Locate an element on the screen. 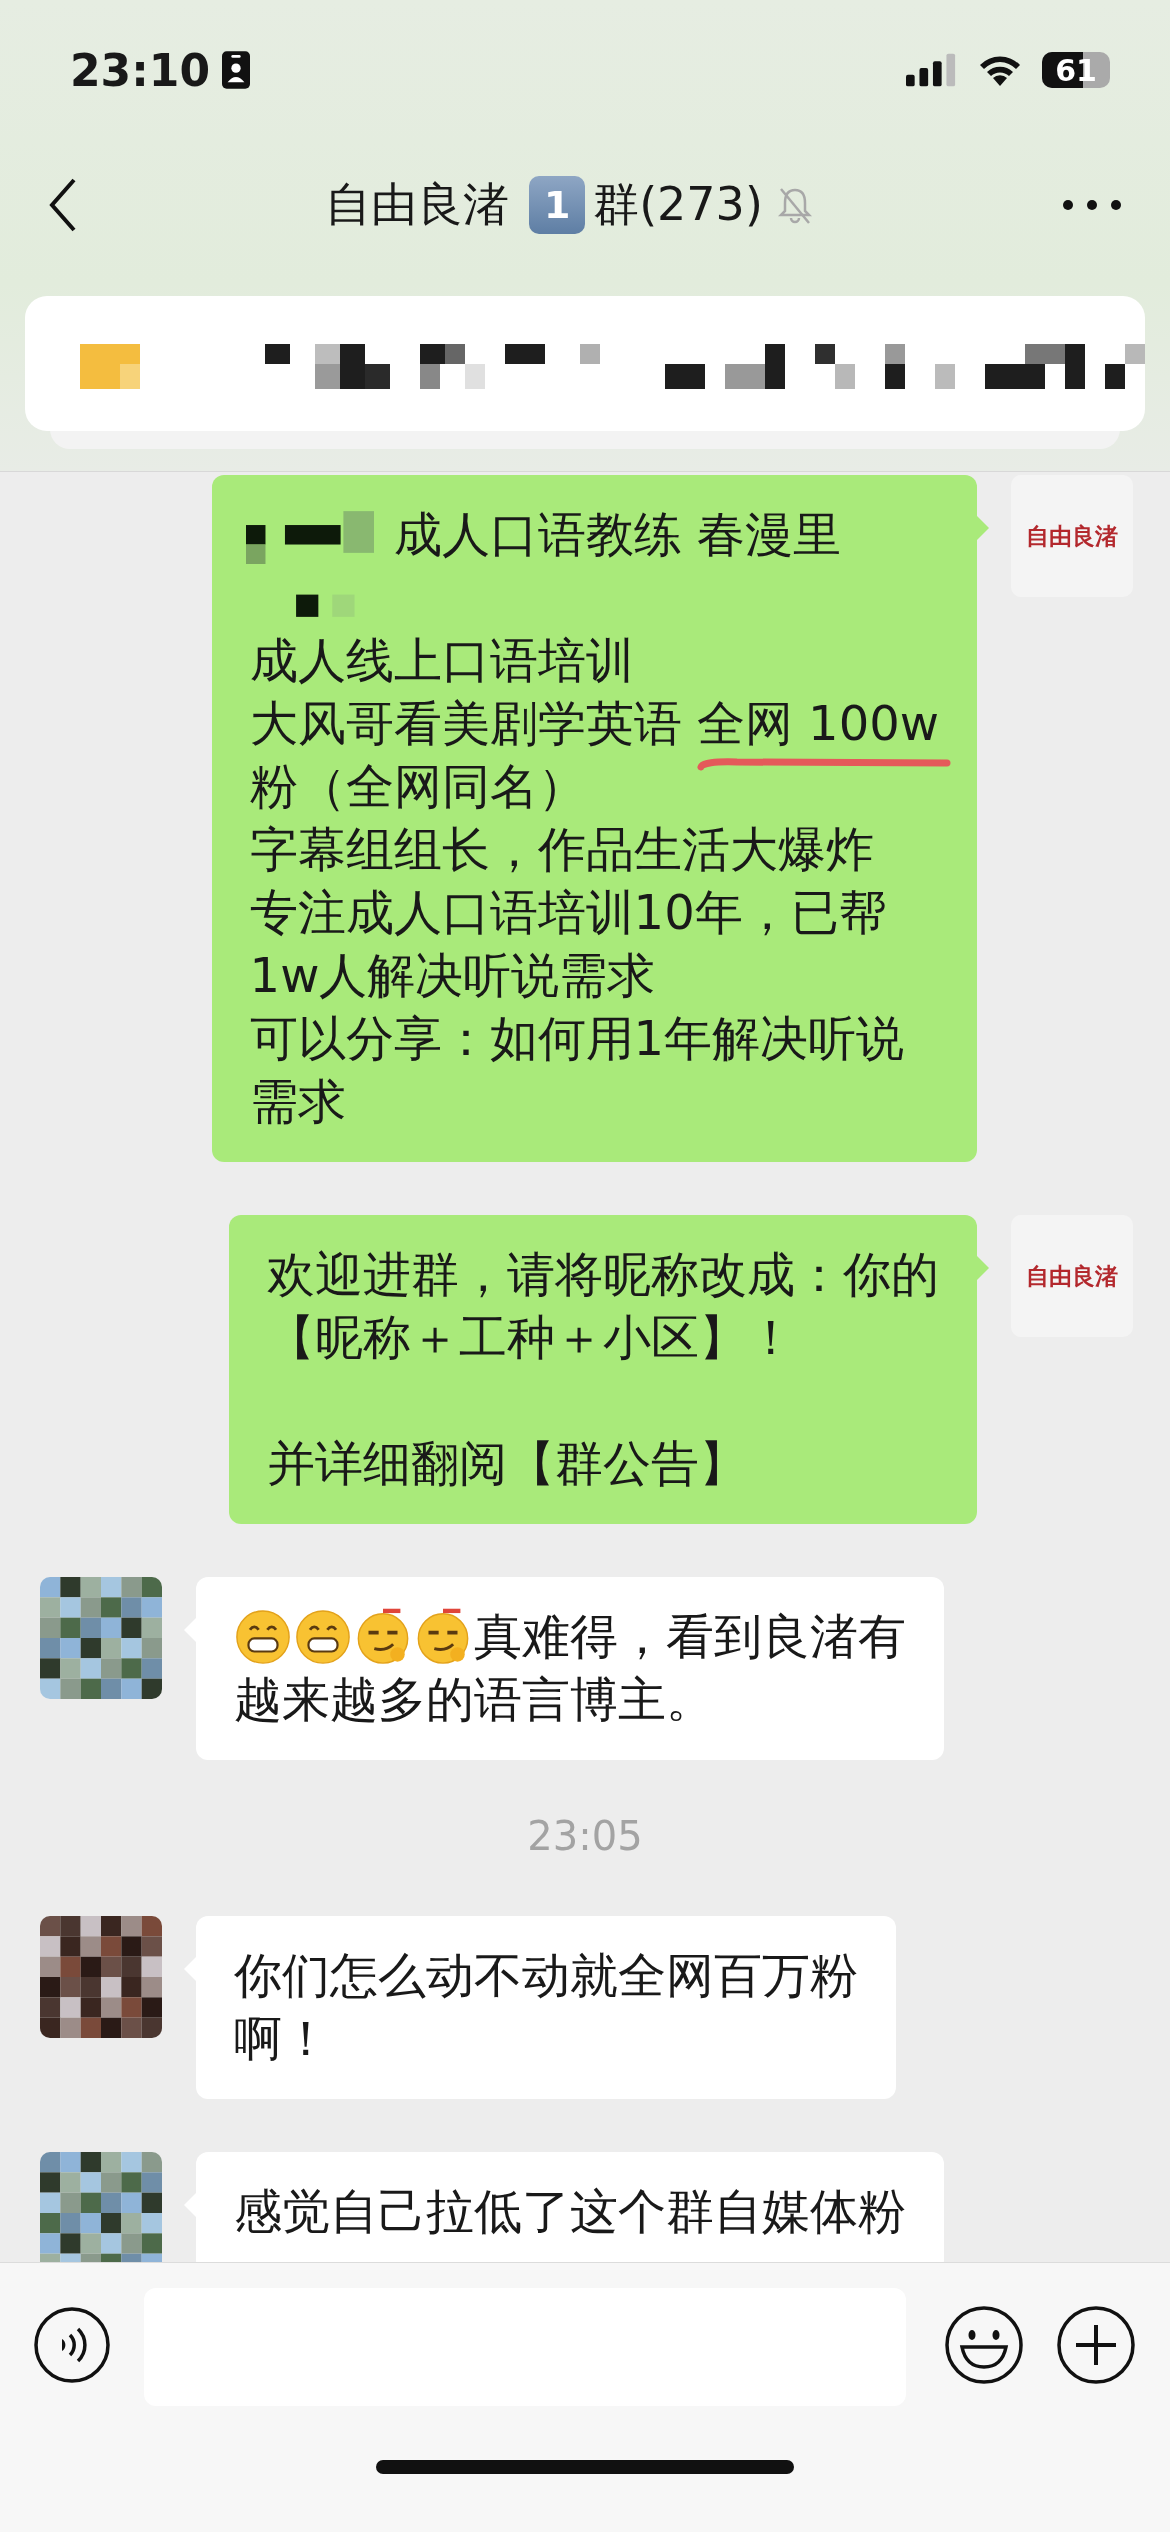 This screenshot has height=2532, width=1170. member-count: 群(273) is located at coordinates (678, 204).